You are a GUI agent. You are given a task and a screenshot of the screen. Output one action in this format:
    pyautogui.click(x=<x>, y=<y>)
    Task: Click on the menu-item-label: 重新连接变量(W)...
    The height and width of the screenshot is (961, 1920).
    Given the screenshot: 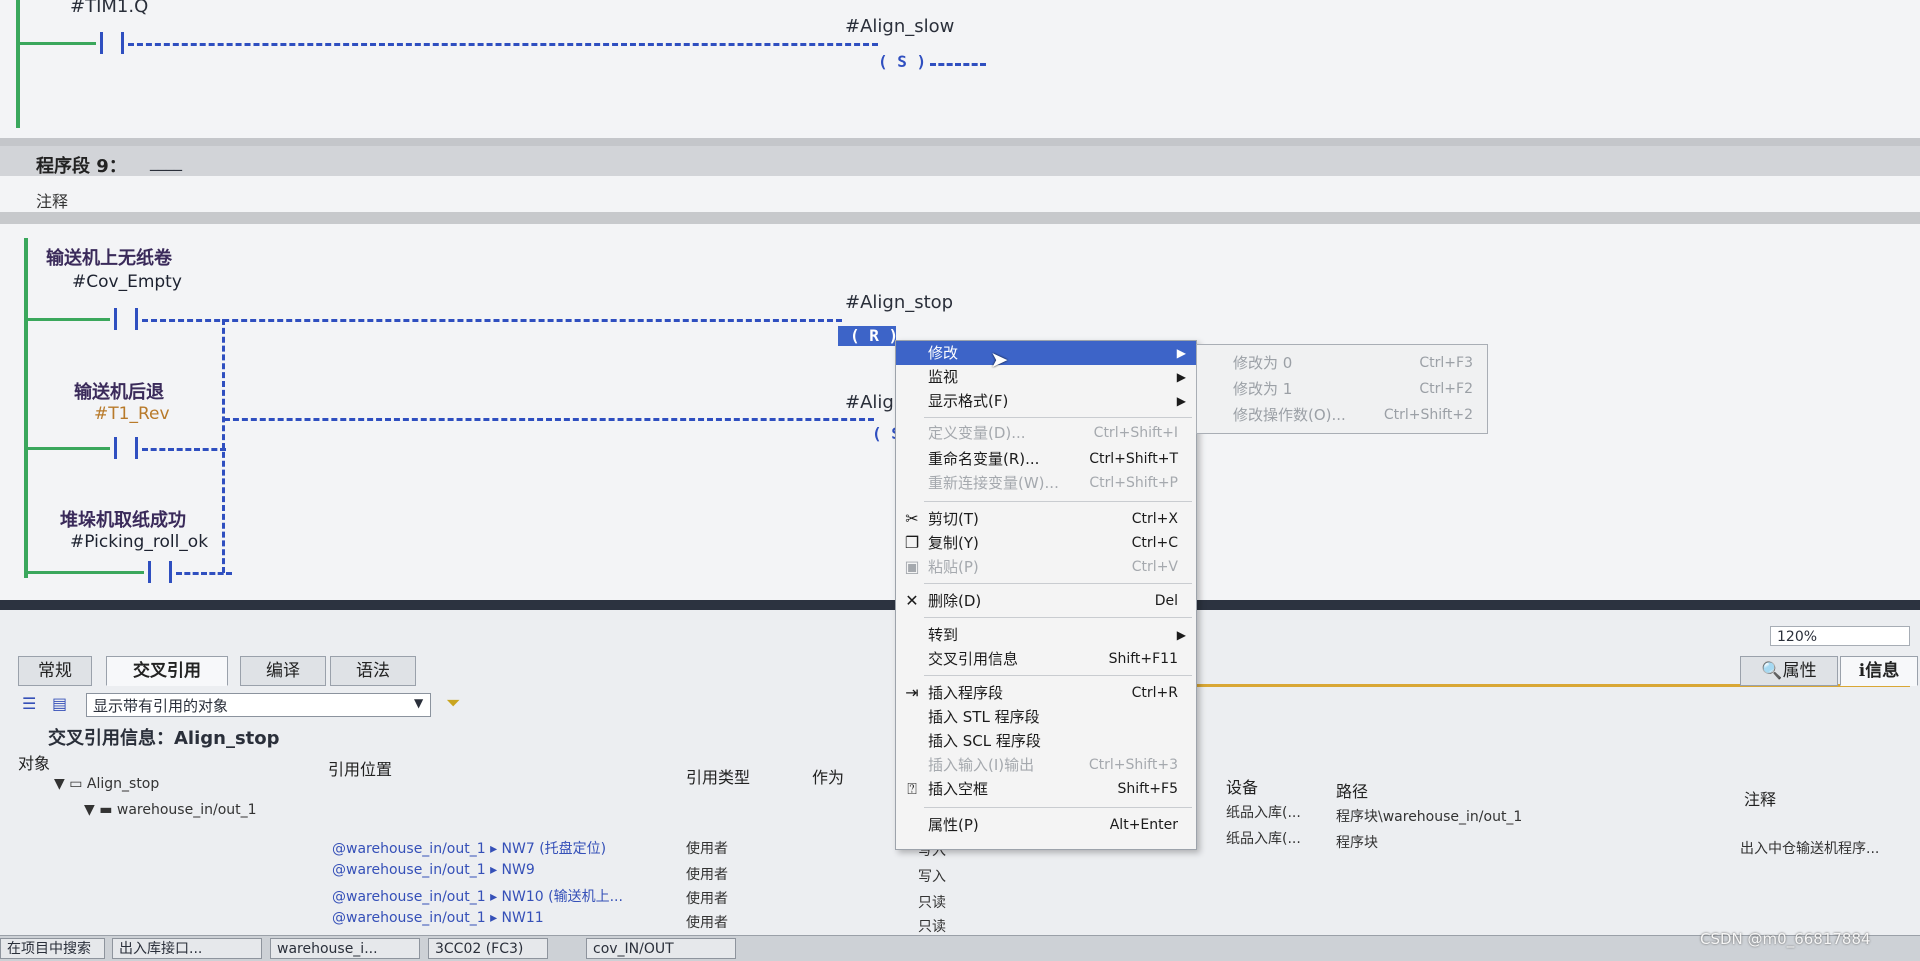 What is the action you would take?
    pyautogui.click(x=993, y=483)
    